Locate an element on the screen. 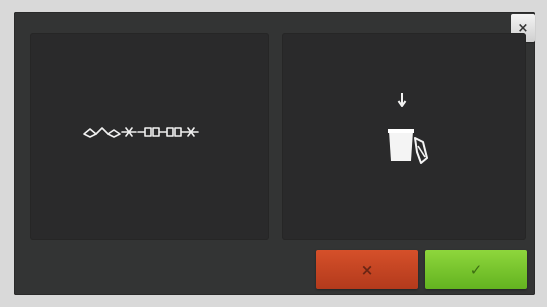 Image resolution: width=547 pixels, height=307 pixels. bobbin-case-icon is located at coordinates (408, 146).